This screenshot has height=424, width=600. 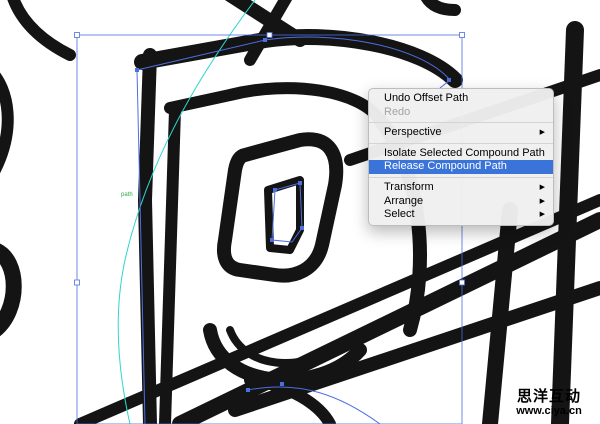 What do you see at coordinates (461, 154) in the screenshot?
I see `menu-item-isolate-selected-compound-path: Isolate Selected Compound Path` at bounding box center [461, 154].